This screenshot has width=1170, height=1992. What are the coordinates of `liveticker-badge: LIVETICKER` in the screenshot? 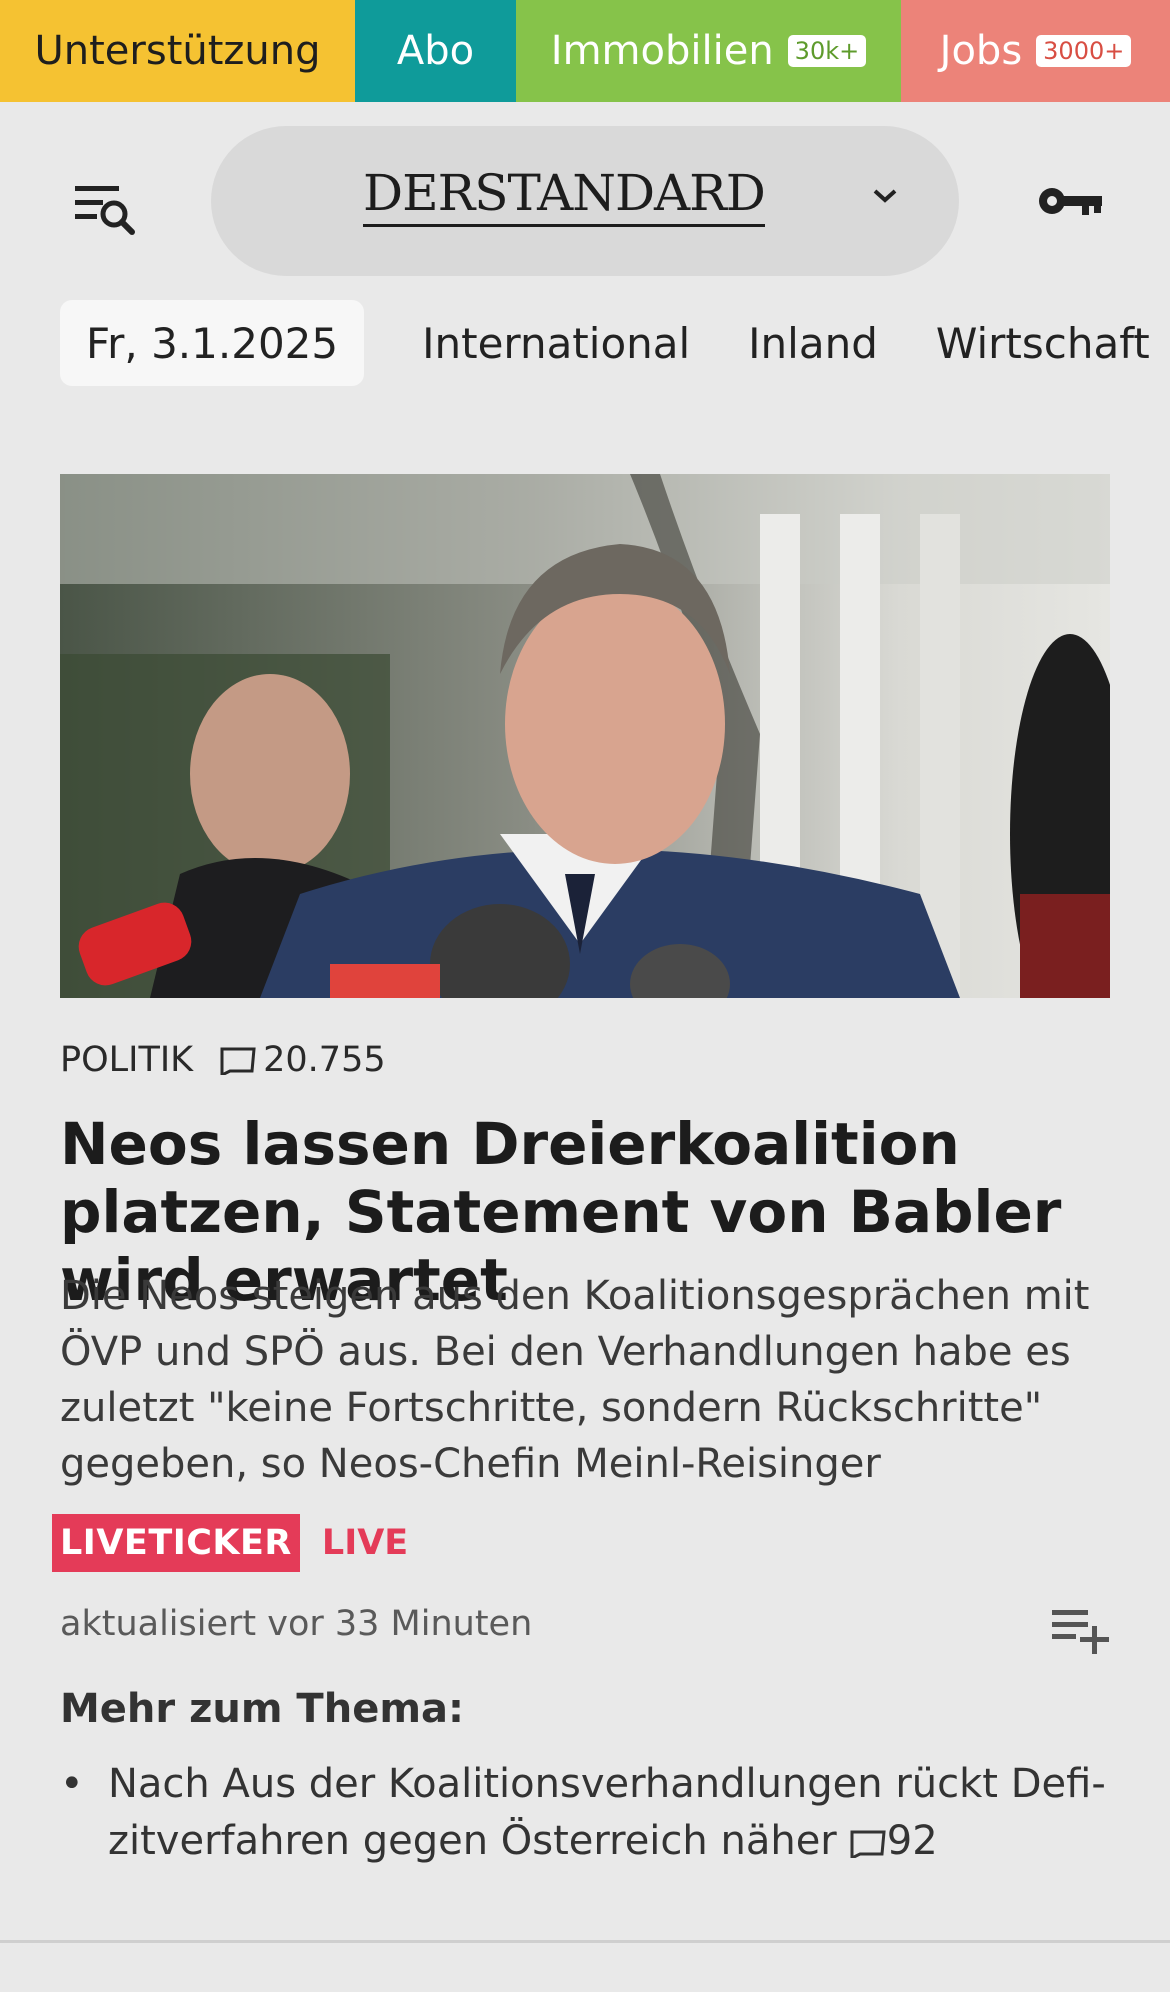 It's located at (176, 1543).